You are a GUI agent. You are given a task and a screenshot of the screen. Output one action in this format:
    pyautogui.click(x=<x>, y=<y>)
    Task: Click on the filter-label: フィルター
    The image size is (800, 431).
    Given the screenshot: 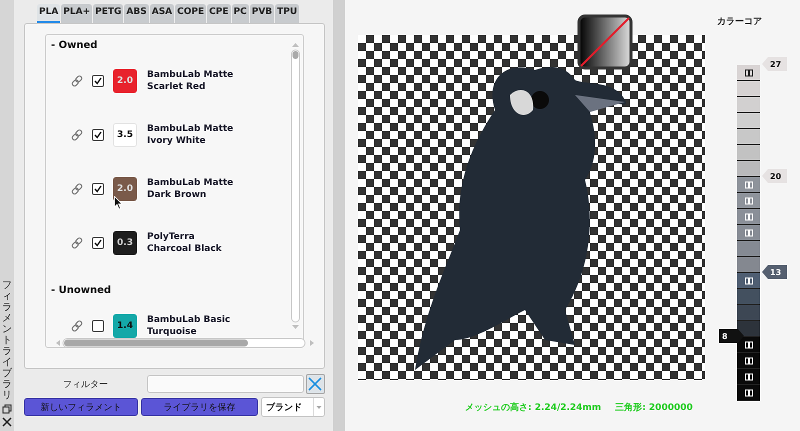 What is the action you would take?
    pyautogui.click(x=85, y=384)
    